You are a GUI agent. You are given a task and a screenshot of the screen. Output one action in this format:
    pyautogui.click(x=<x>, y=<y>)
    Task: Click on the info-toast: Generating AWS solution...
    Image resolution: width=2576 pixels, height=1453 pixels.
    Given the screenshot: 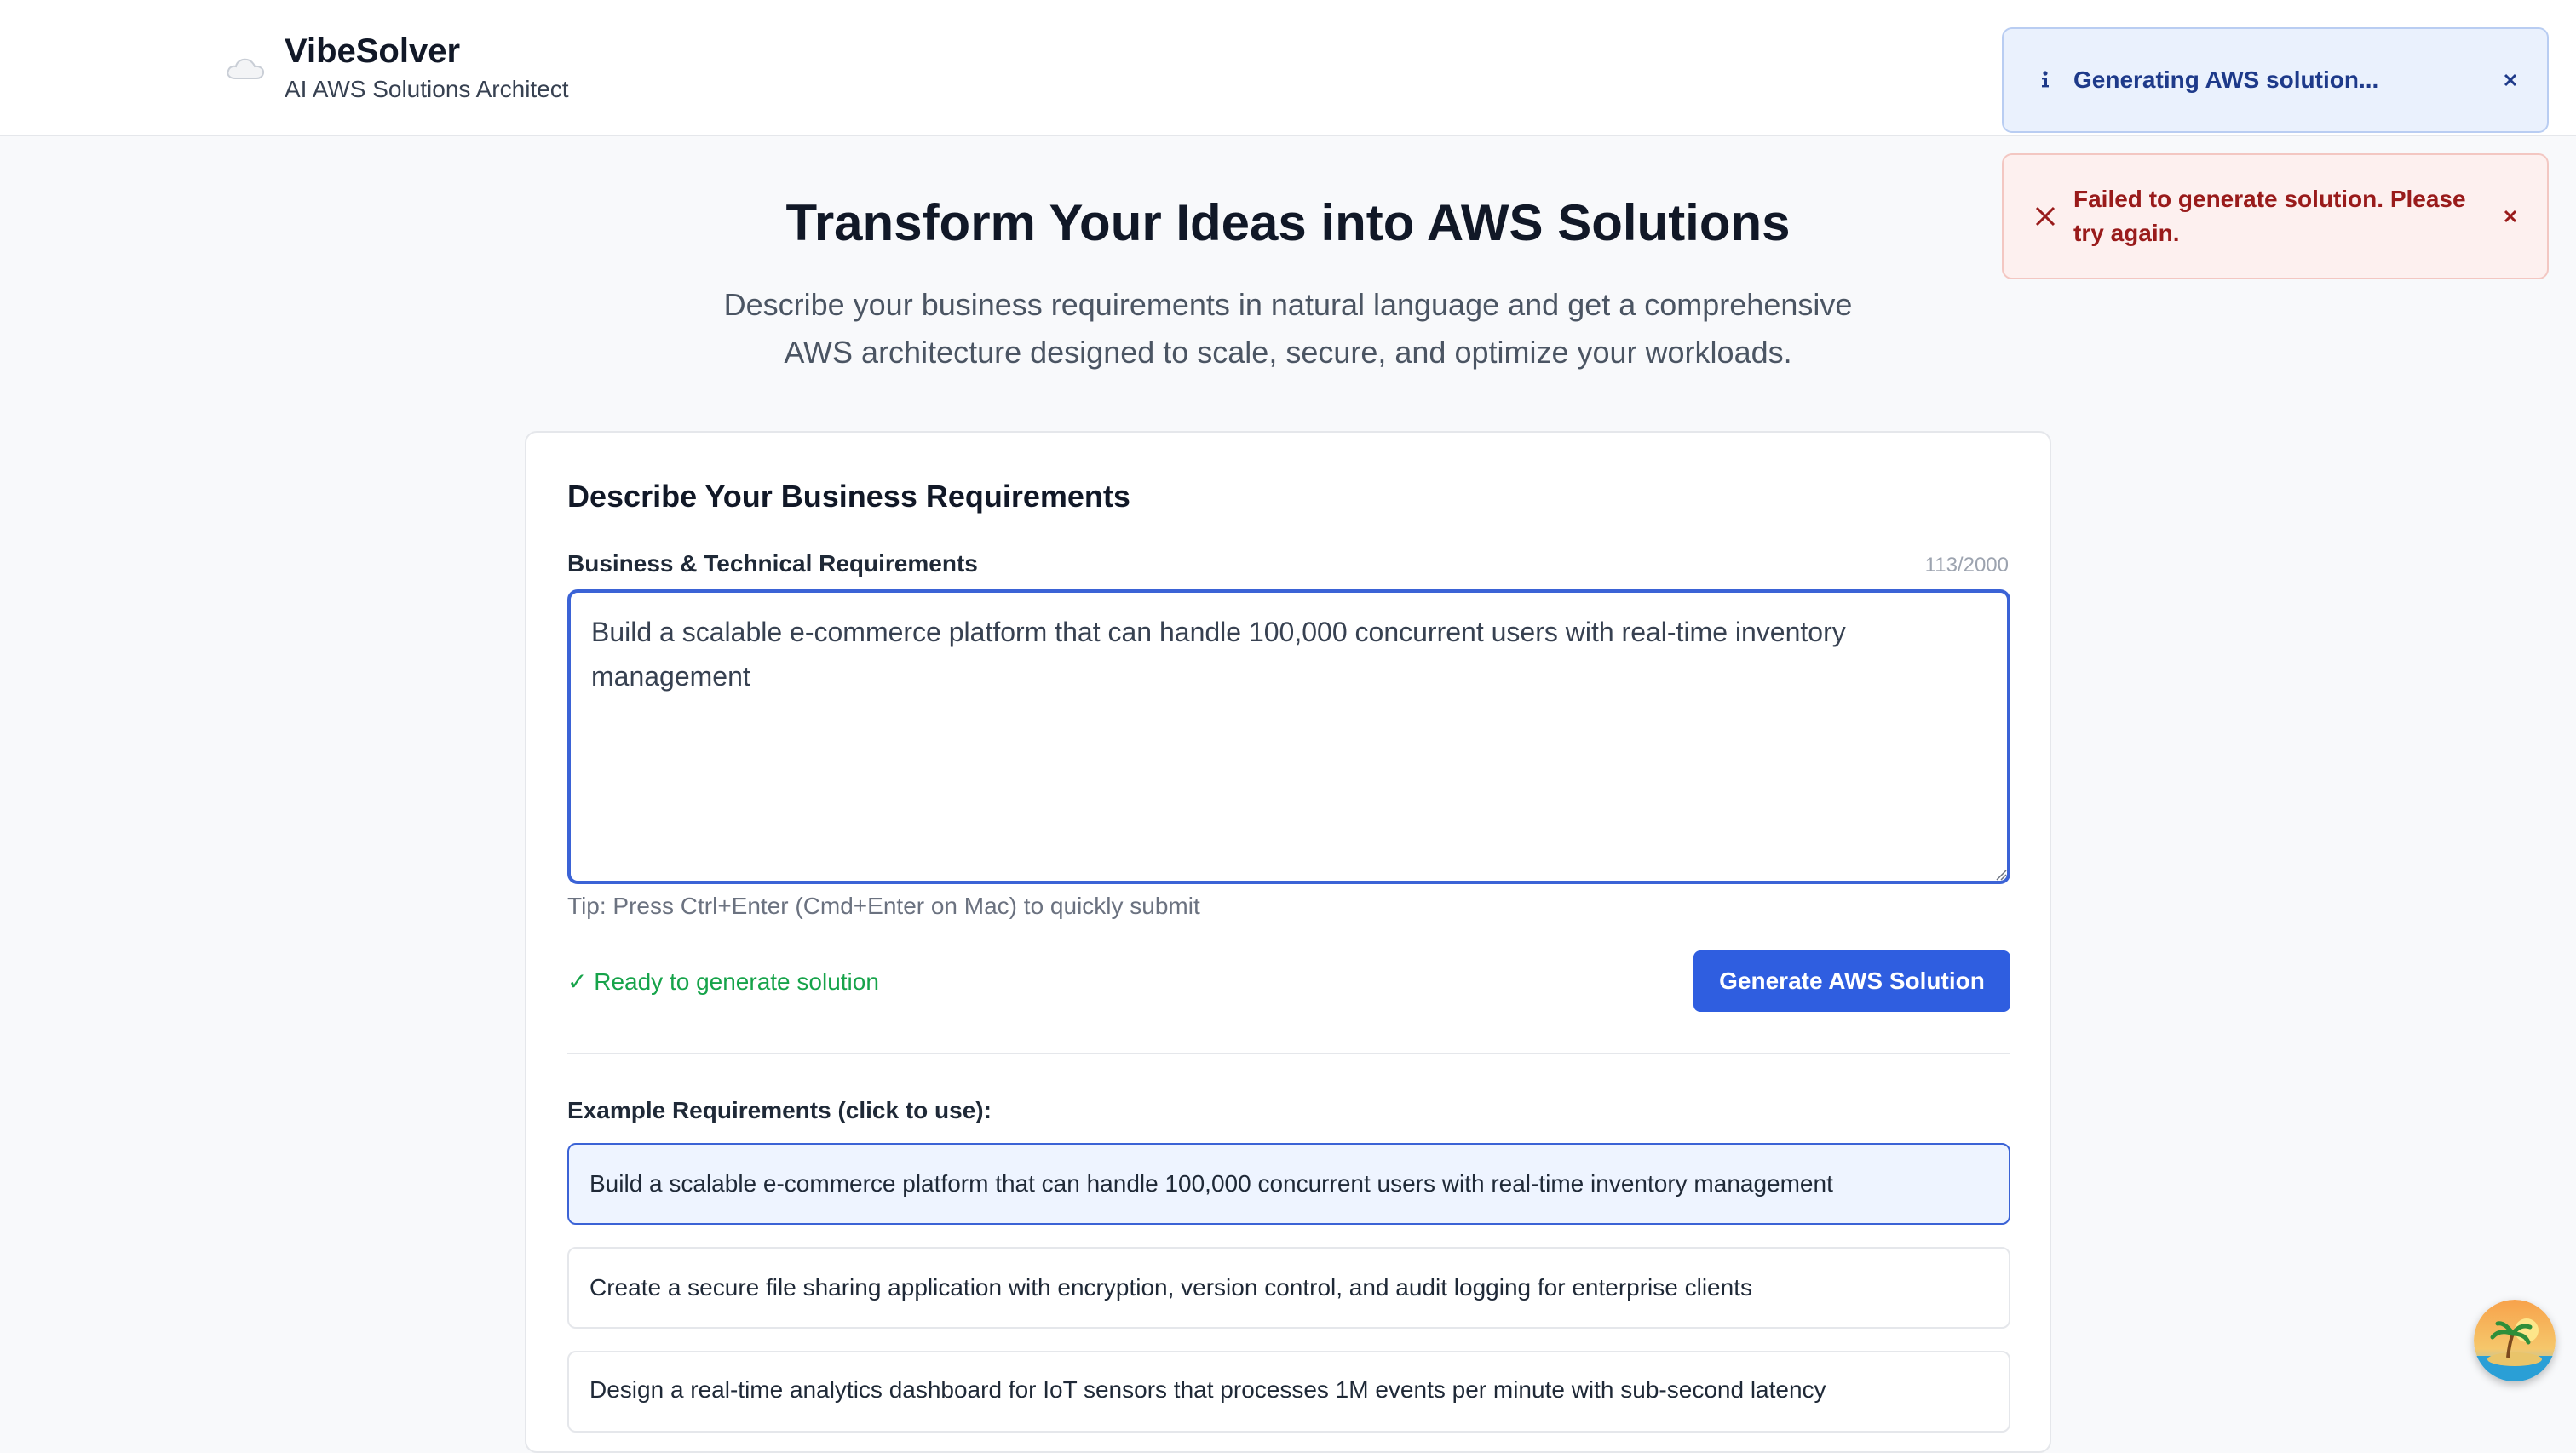 What is the action you would take?
    pyautogui.click(x=2276, y=80)
    